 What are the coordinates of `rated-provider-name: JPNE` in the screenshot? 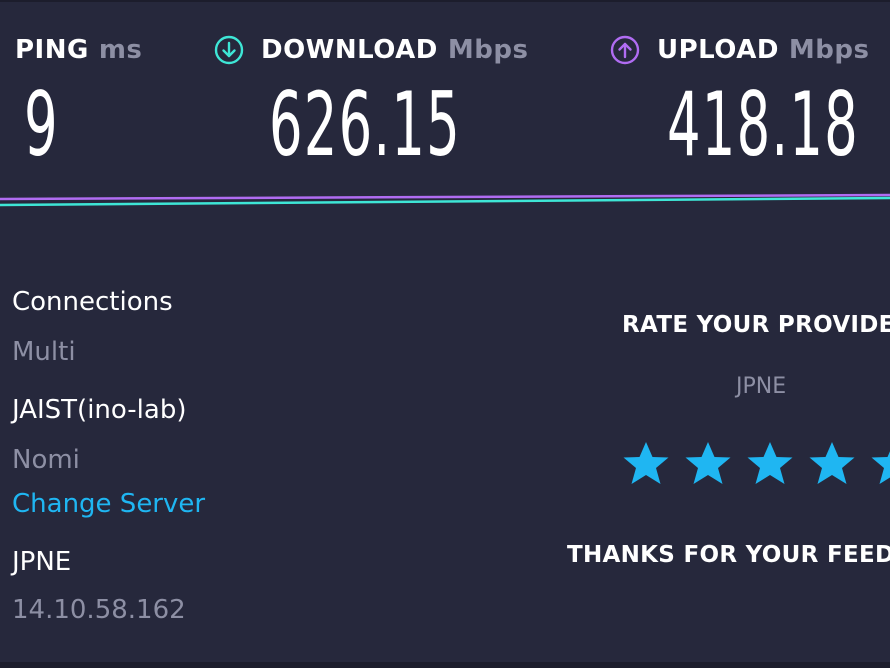 It's located at (761, 386).